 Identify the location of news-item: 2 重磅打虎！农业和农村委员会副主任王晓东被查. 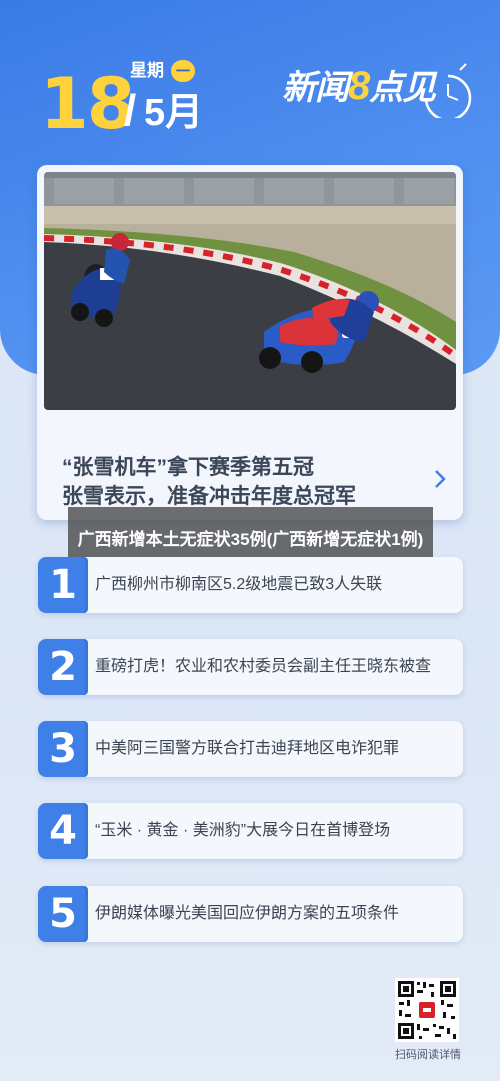
(250, 667).